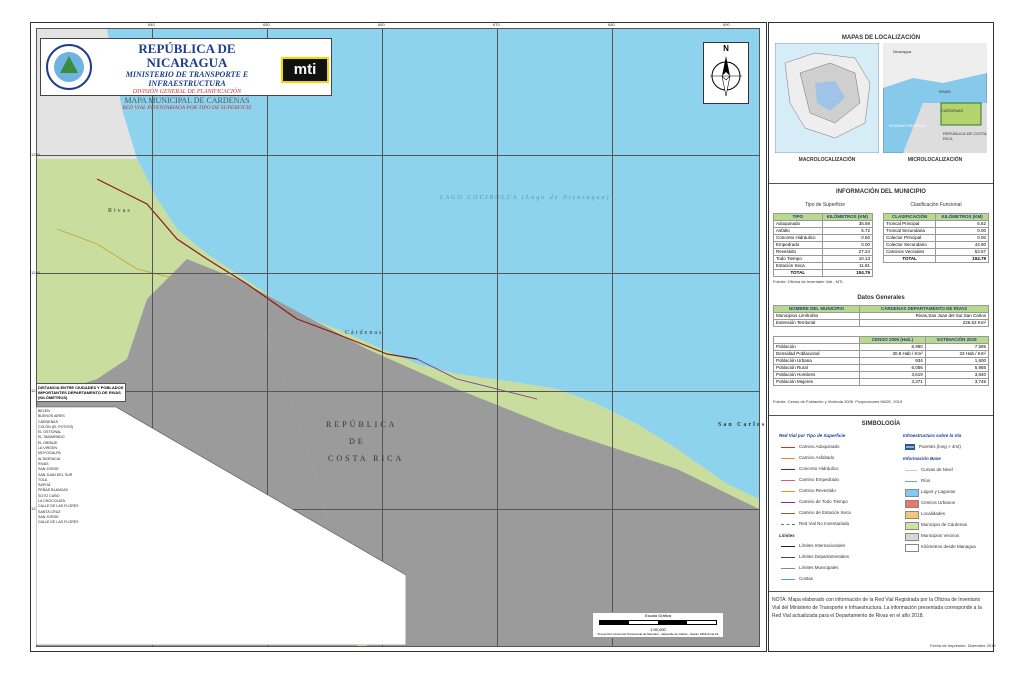 This screenshot has height=680, width=1020. What do you see at coordinates (962, 259) in the screenshot?
I see `functional-total-value: 104.79` at bounding box center [962, 259].